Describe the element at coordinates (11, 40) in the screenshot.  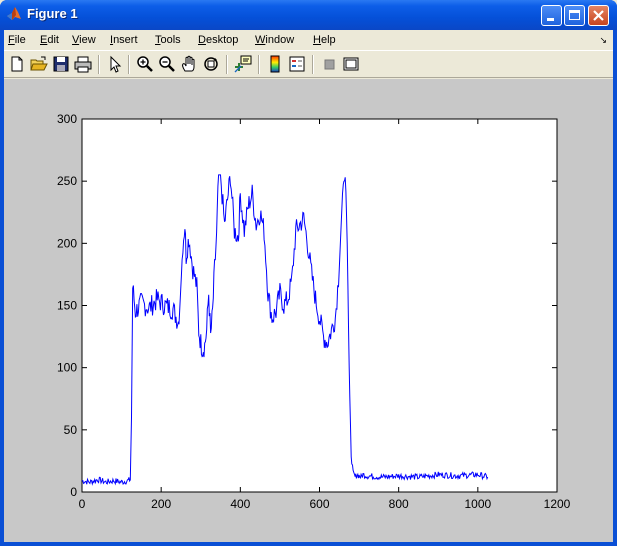
I see `menu-file-hotkey: F` at that location.